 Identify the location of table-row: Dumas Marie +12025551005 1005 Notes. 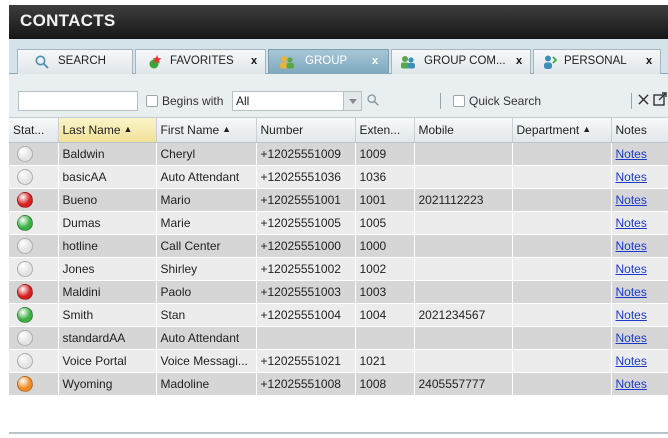
(338, 223).